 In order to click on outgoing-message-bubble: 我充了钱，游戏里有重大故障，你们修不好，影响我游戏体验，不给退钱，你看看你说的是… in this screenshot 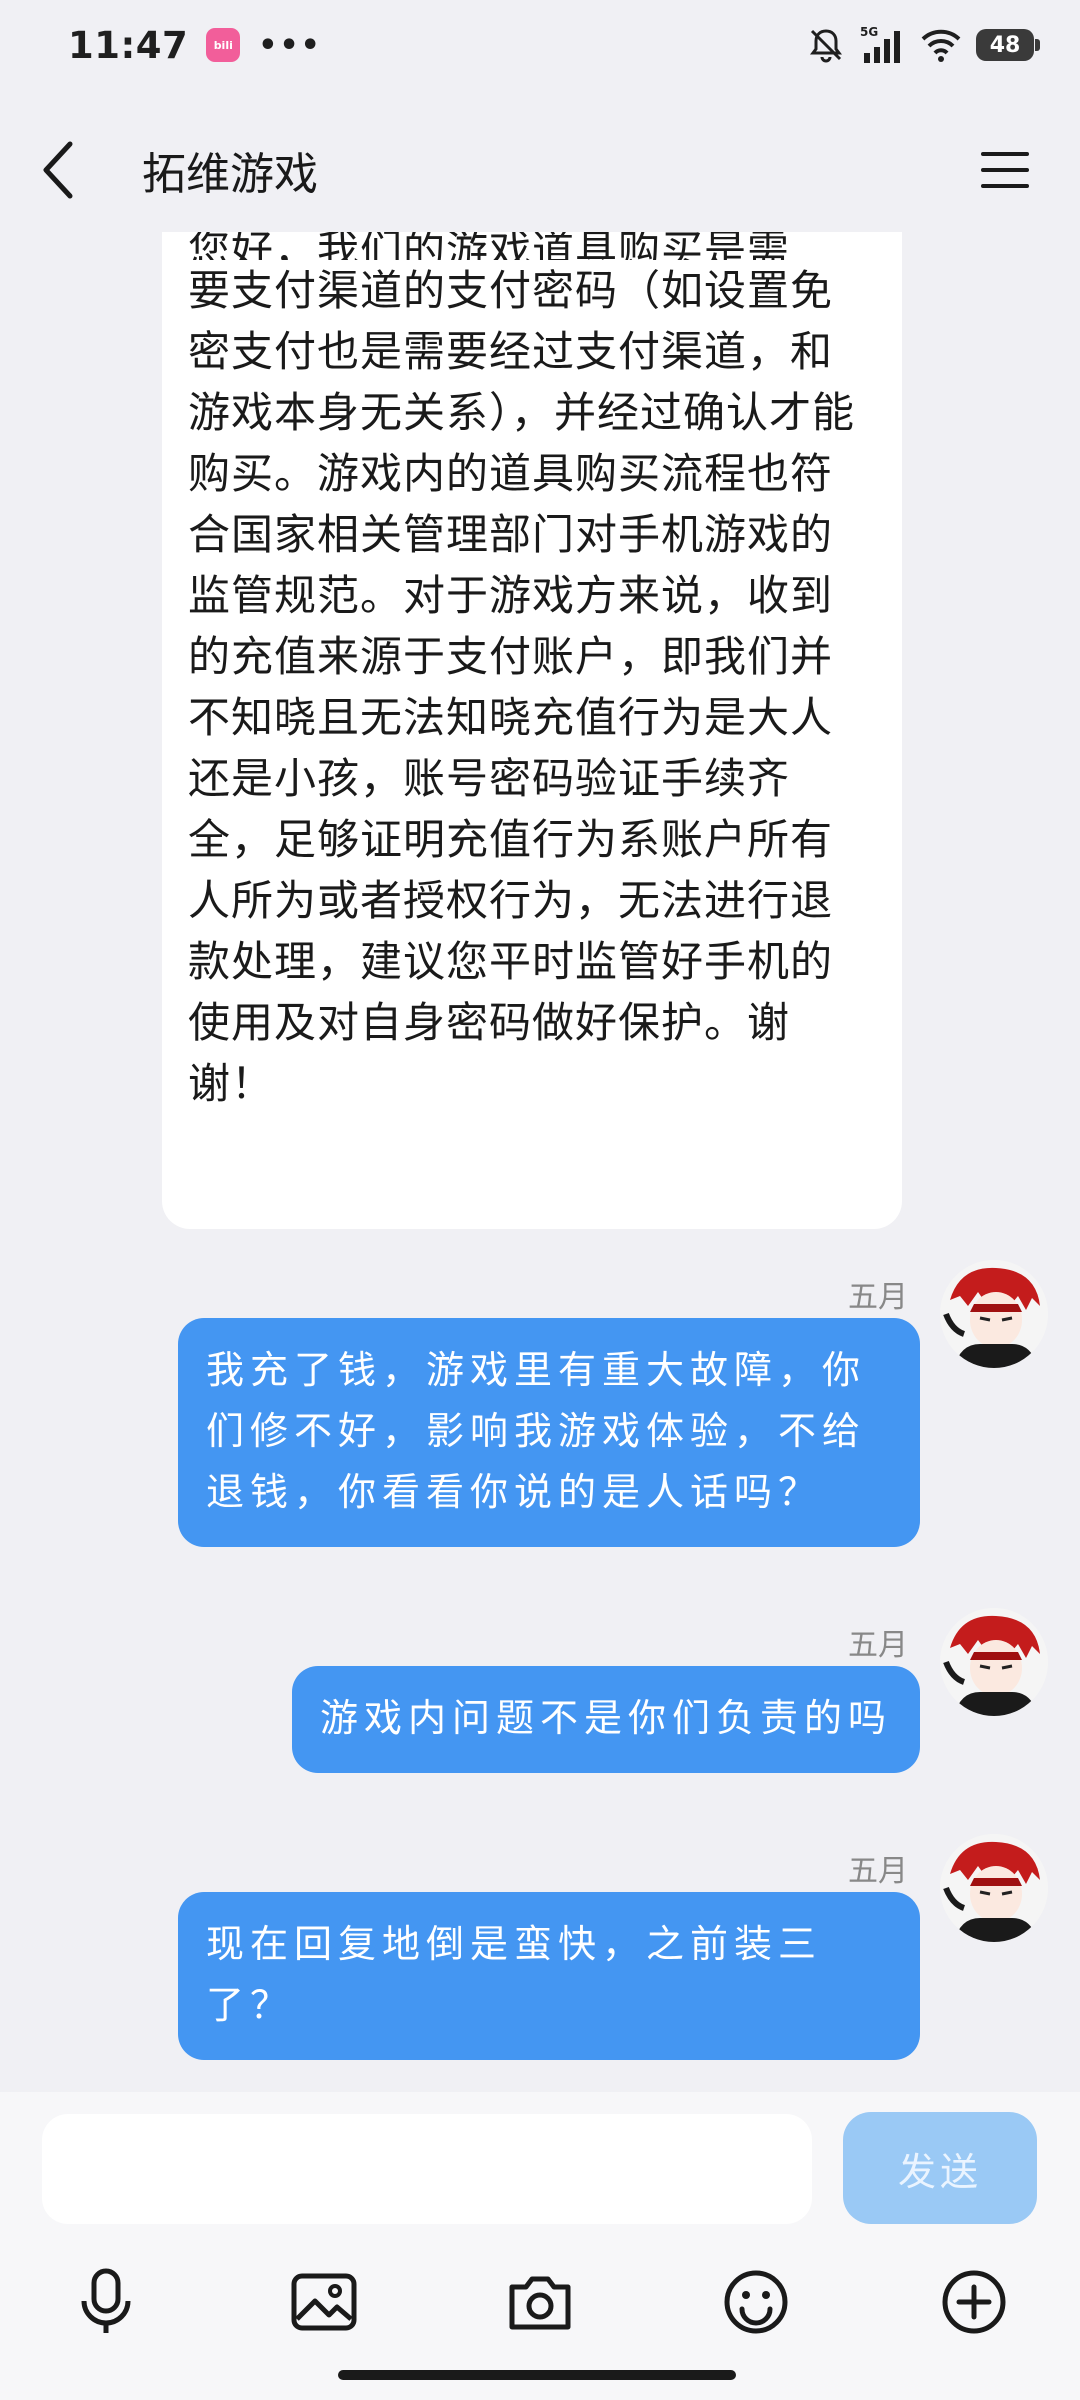, I will do `click(549, 1432)`.